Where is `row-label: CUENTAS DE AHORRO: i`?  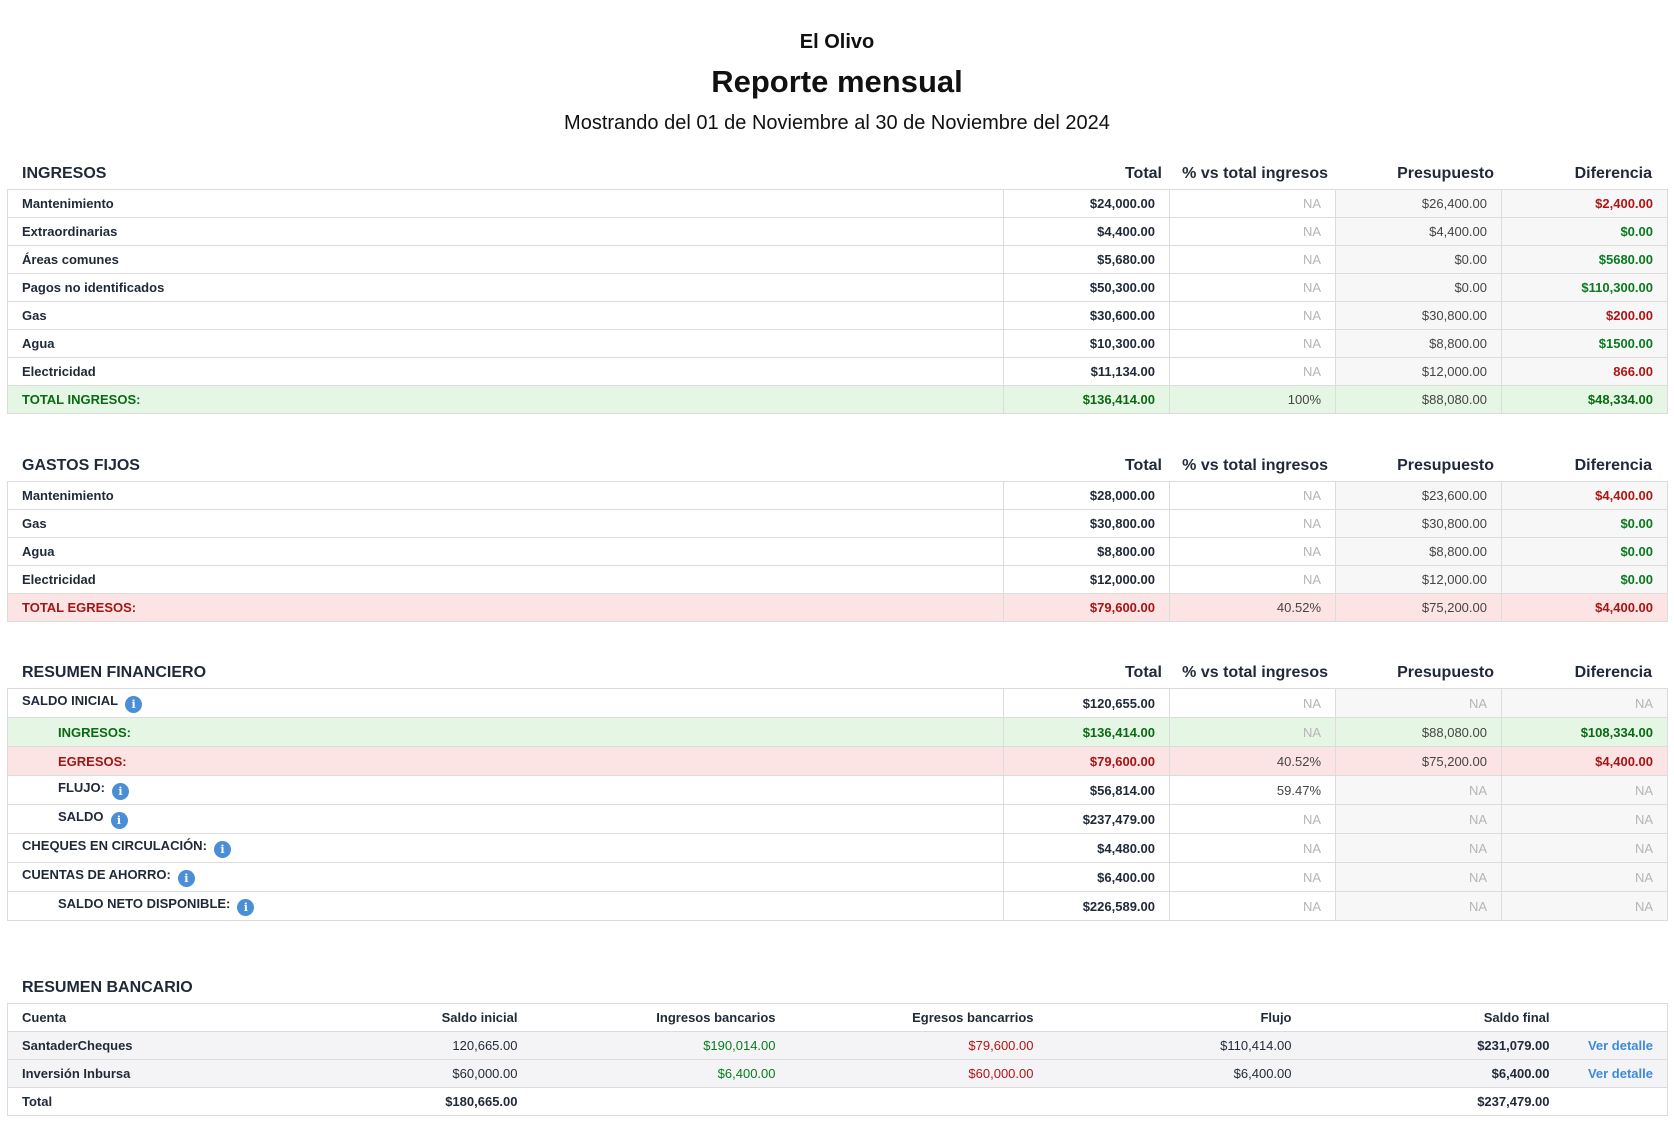
row-label: CUENTAS DE AHORRO: i is located at coordinates (505, 877).